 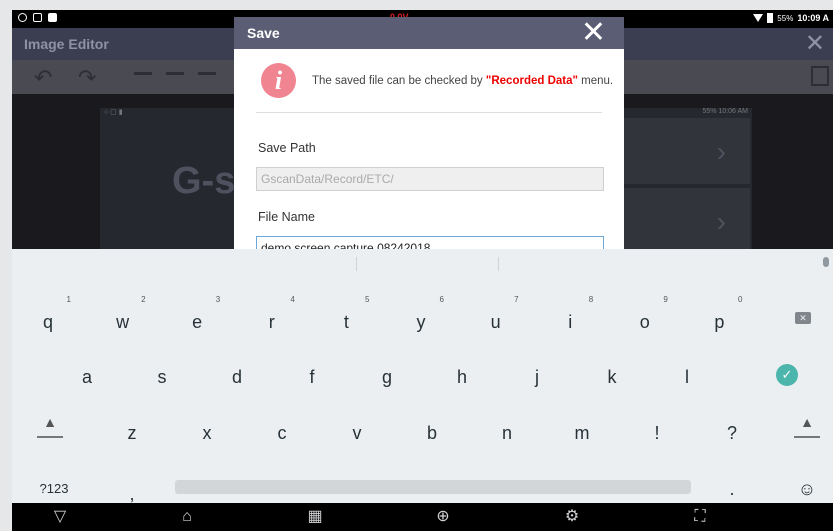 I want to click on backspace-key: ✕, so click(x=803, y=318).